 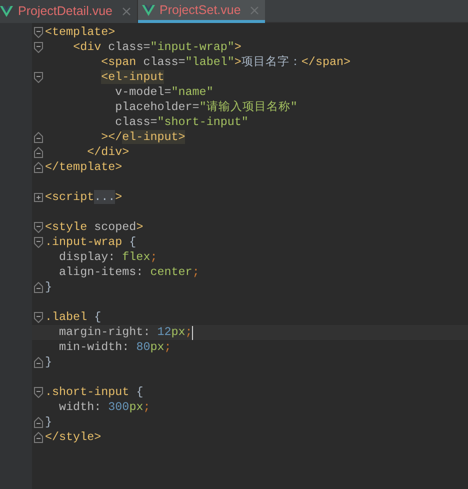 I want to click on code-line: display: flex;, so click(x=108, y=257).